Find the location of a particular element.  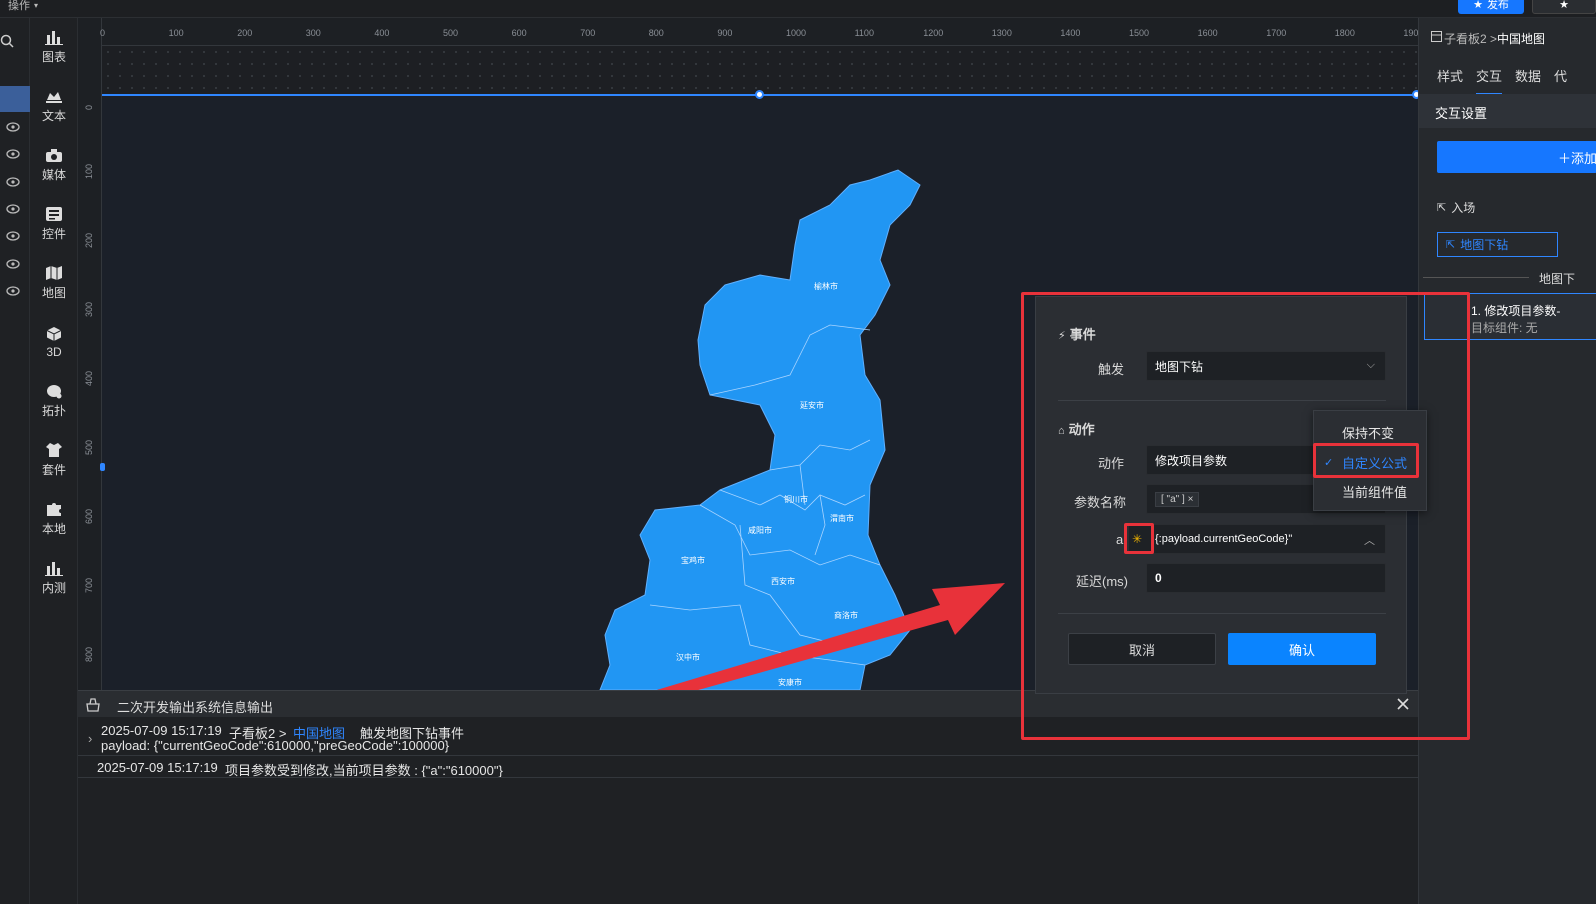

rail-item-map: 地图 is located at coordinates (54, 283).